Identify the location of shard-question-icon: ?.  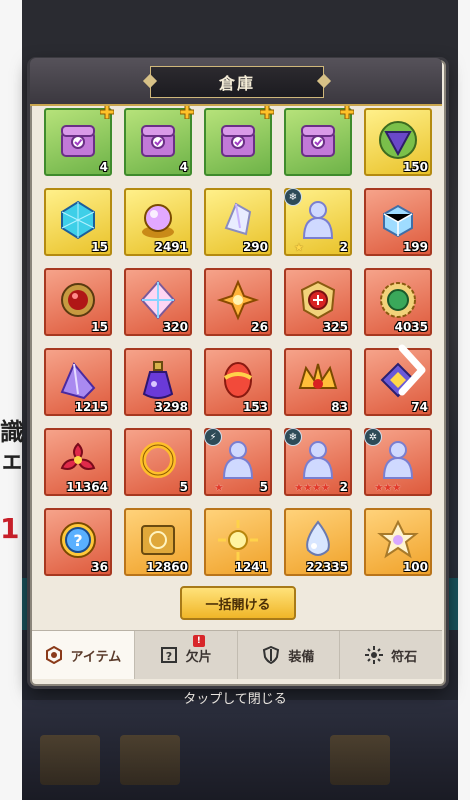
(169, 655).